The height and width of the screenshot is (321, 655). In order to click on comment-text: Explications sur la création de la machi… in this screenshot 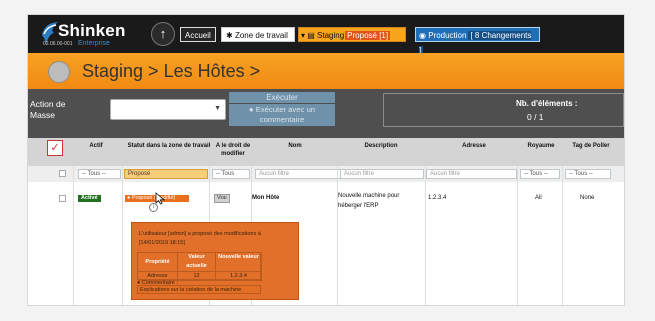, I will do `click(191, 290)`.